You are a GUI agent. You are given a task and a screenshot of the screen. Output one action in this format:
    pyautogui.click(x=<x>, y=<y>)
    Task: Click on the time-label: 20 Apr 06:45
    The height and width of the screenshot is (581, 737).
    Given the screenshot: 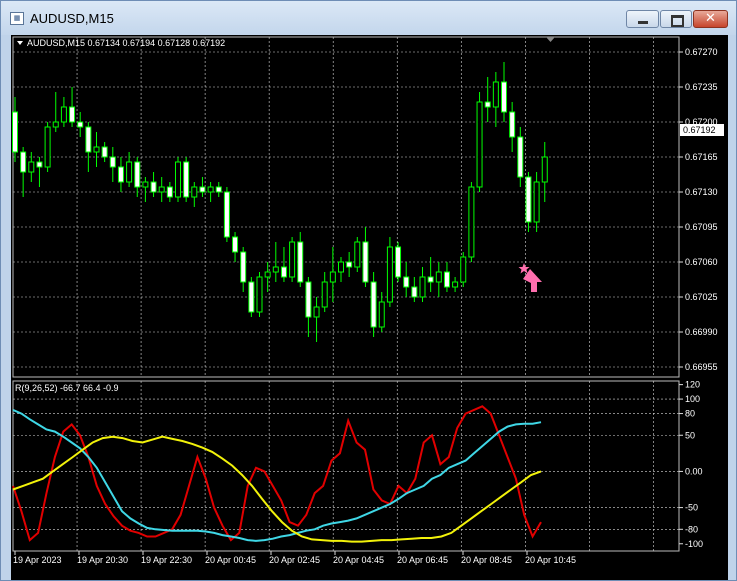 What is the action you would take?
    pyautogui.click(x=422, y=560)
    